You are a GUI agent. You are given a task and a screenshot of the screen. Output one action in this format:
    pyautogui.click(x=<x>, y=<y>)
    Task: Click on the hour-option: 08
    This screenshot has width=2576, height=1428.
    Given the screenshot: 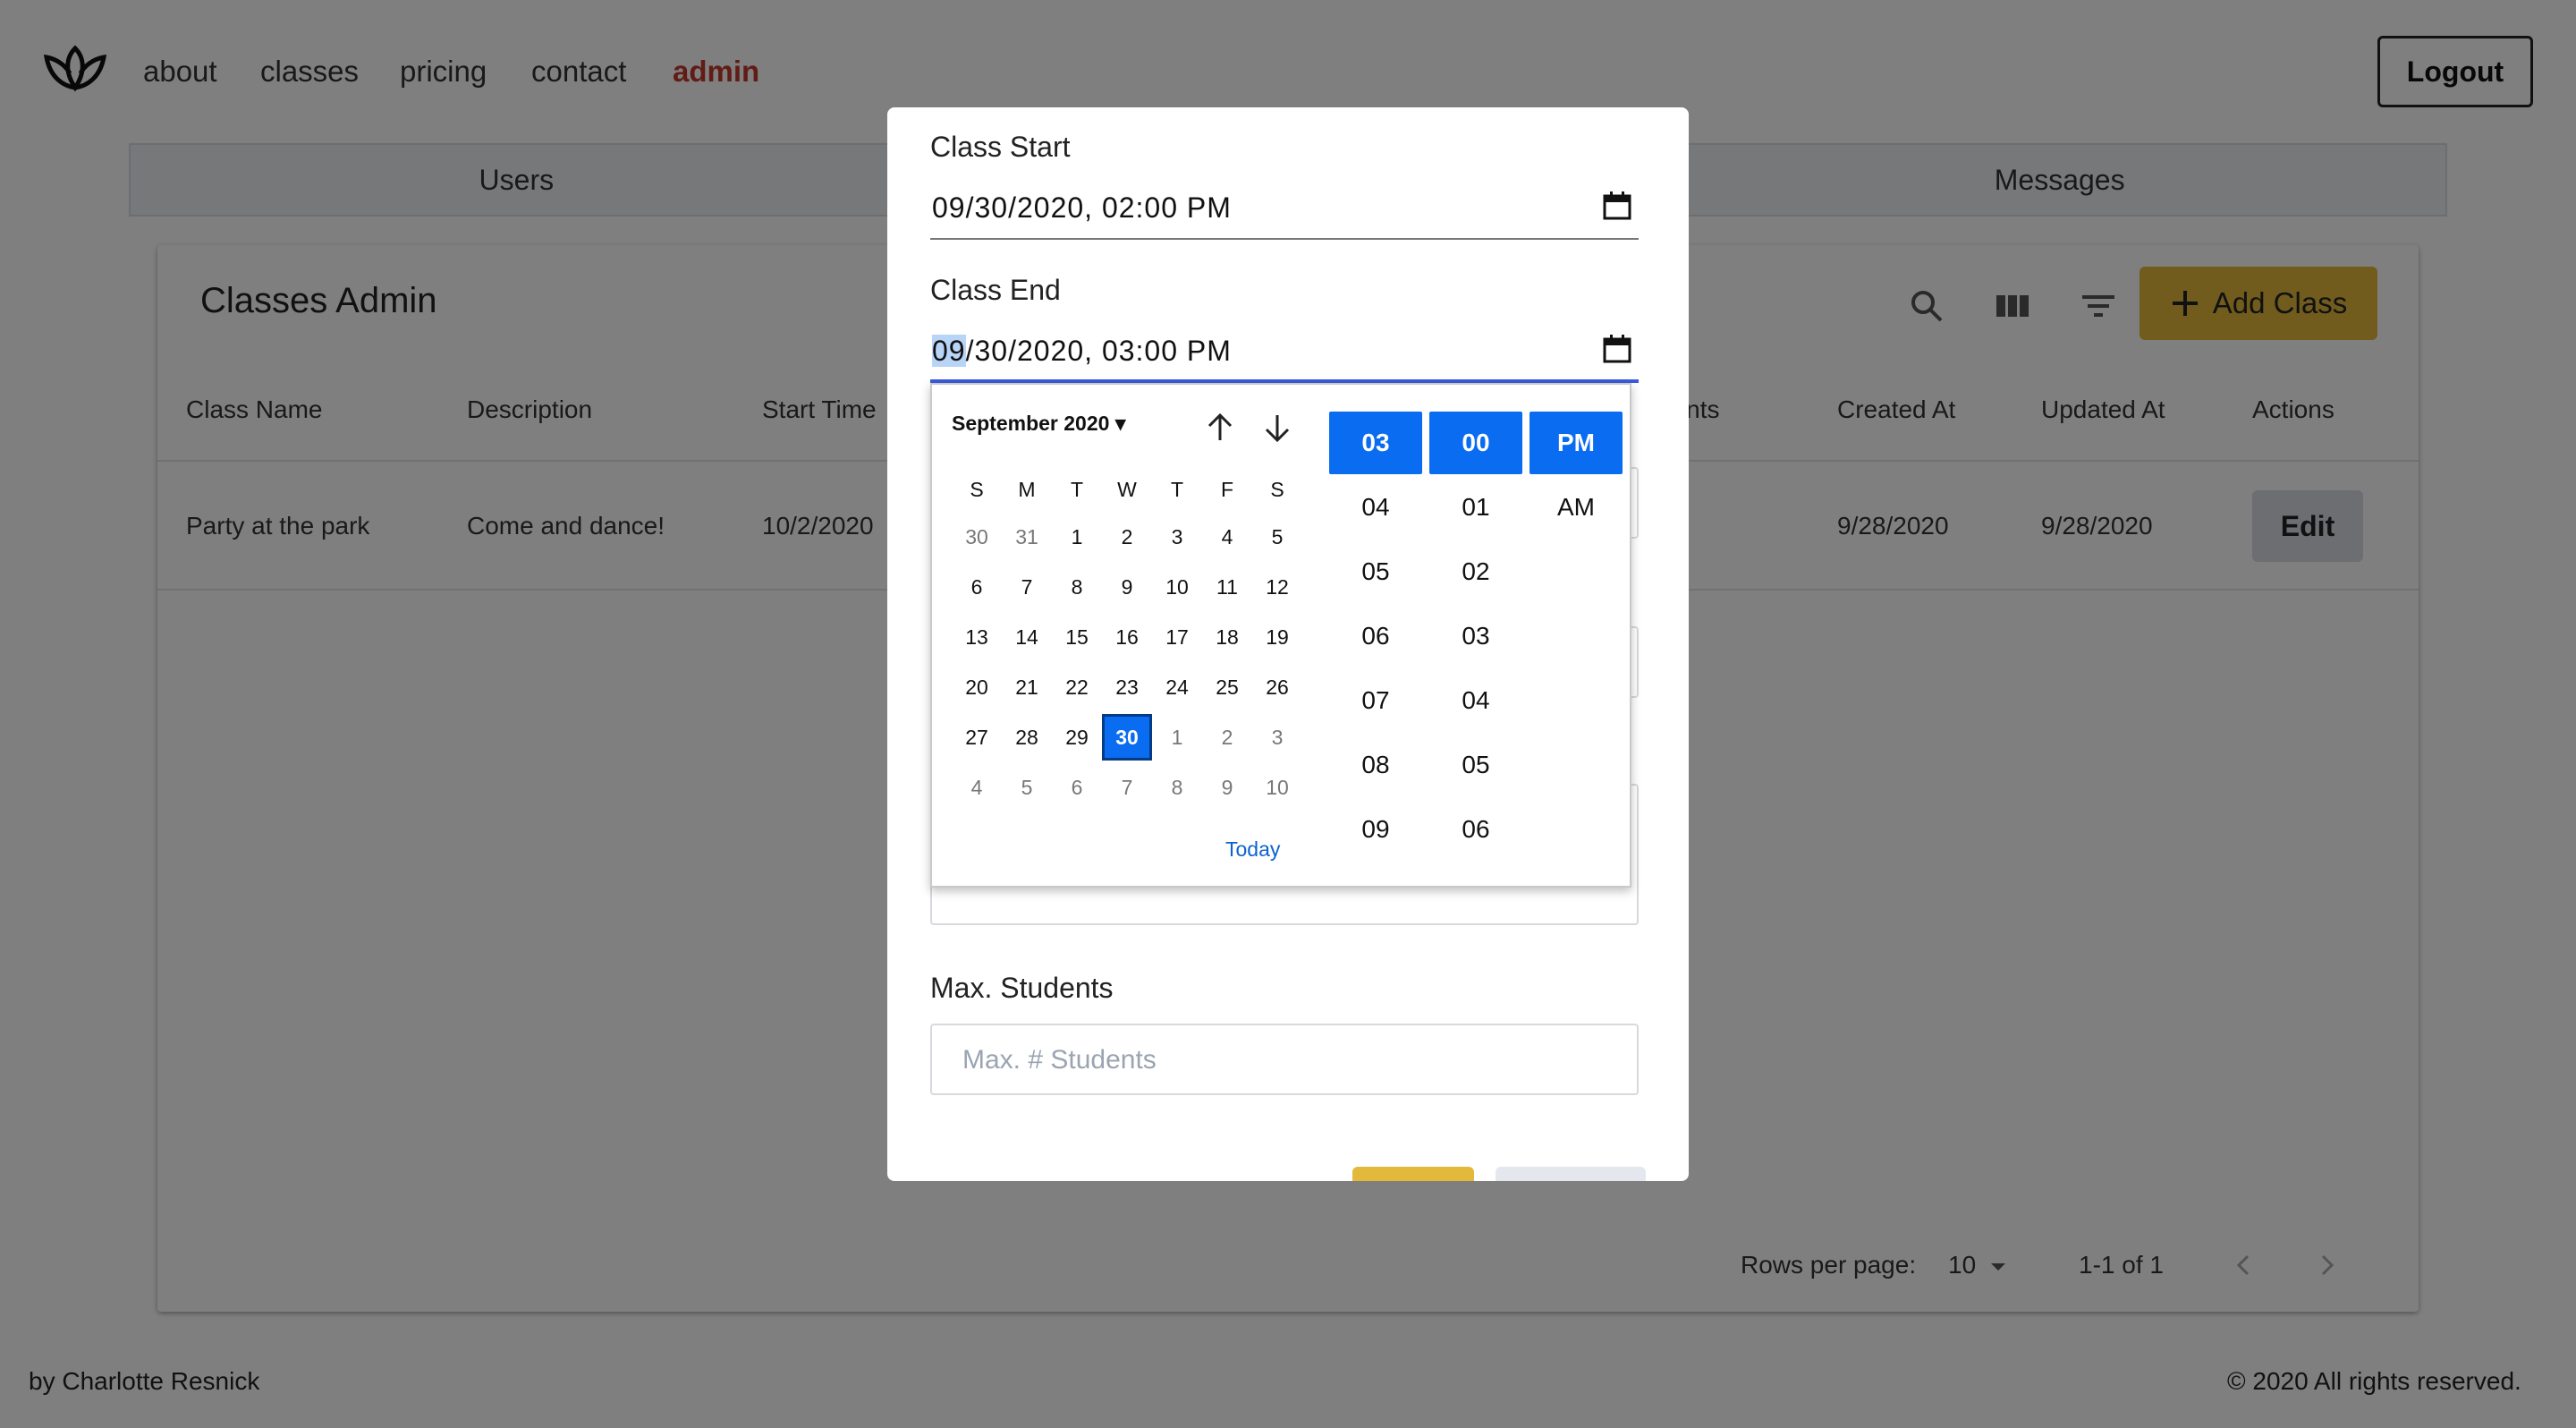 What is the action you would take?
    pyautogui.click(x=1375, y=765)
    